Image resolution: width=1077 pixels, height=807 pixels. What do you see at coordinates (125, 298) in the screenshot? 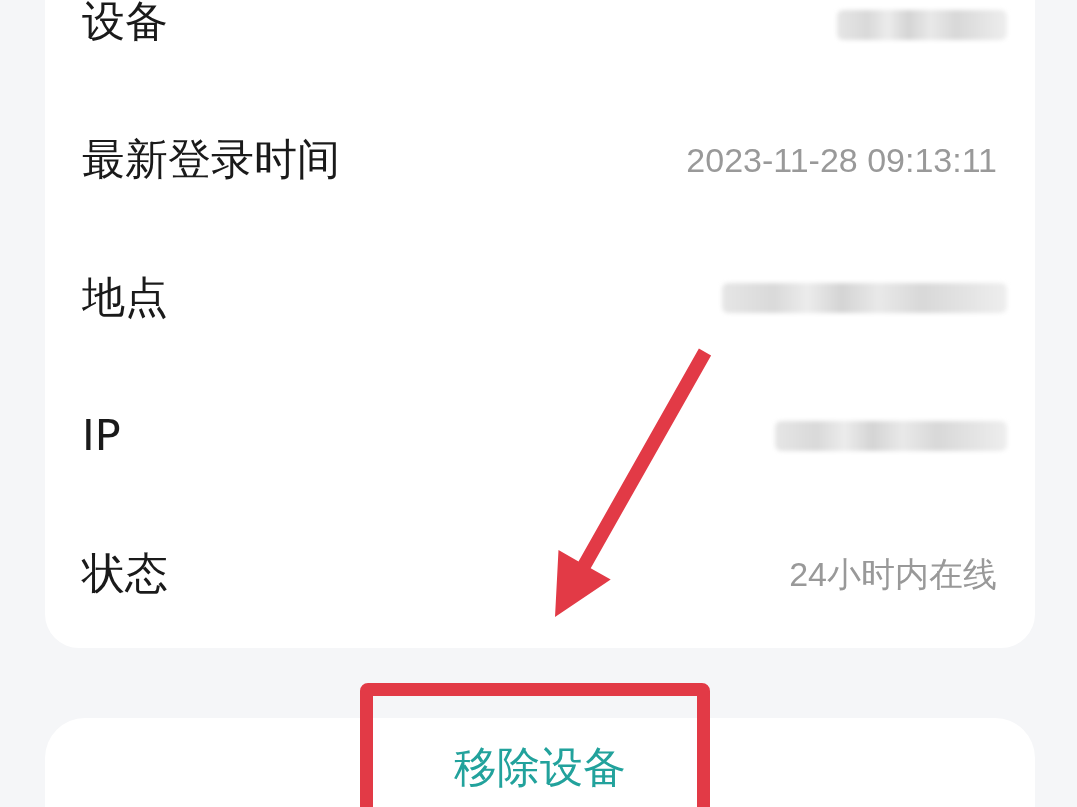
I see `row-label: 地点` at bounding box center [125, 298].